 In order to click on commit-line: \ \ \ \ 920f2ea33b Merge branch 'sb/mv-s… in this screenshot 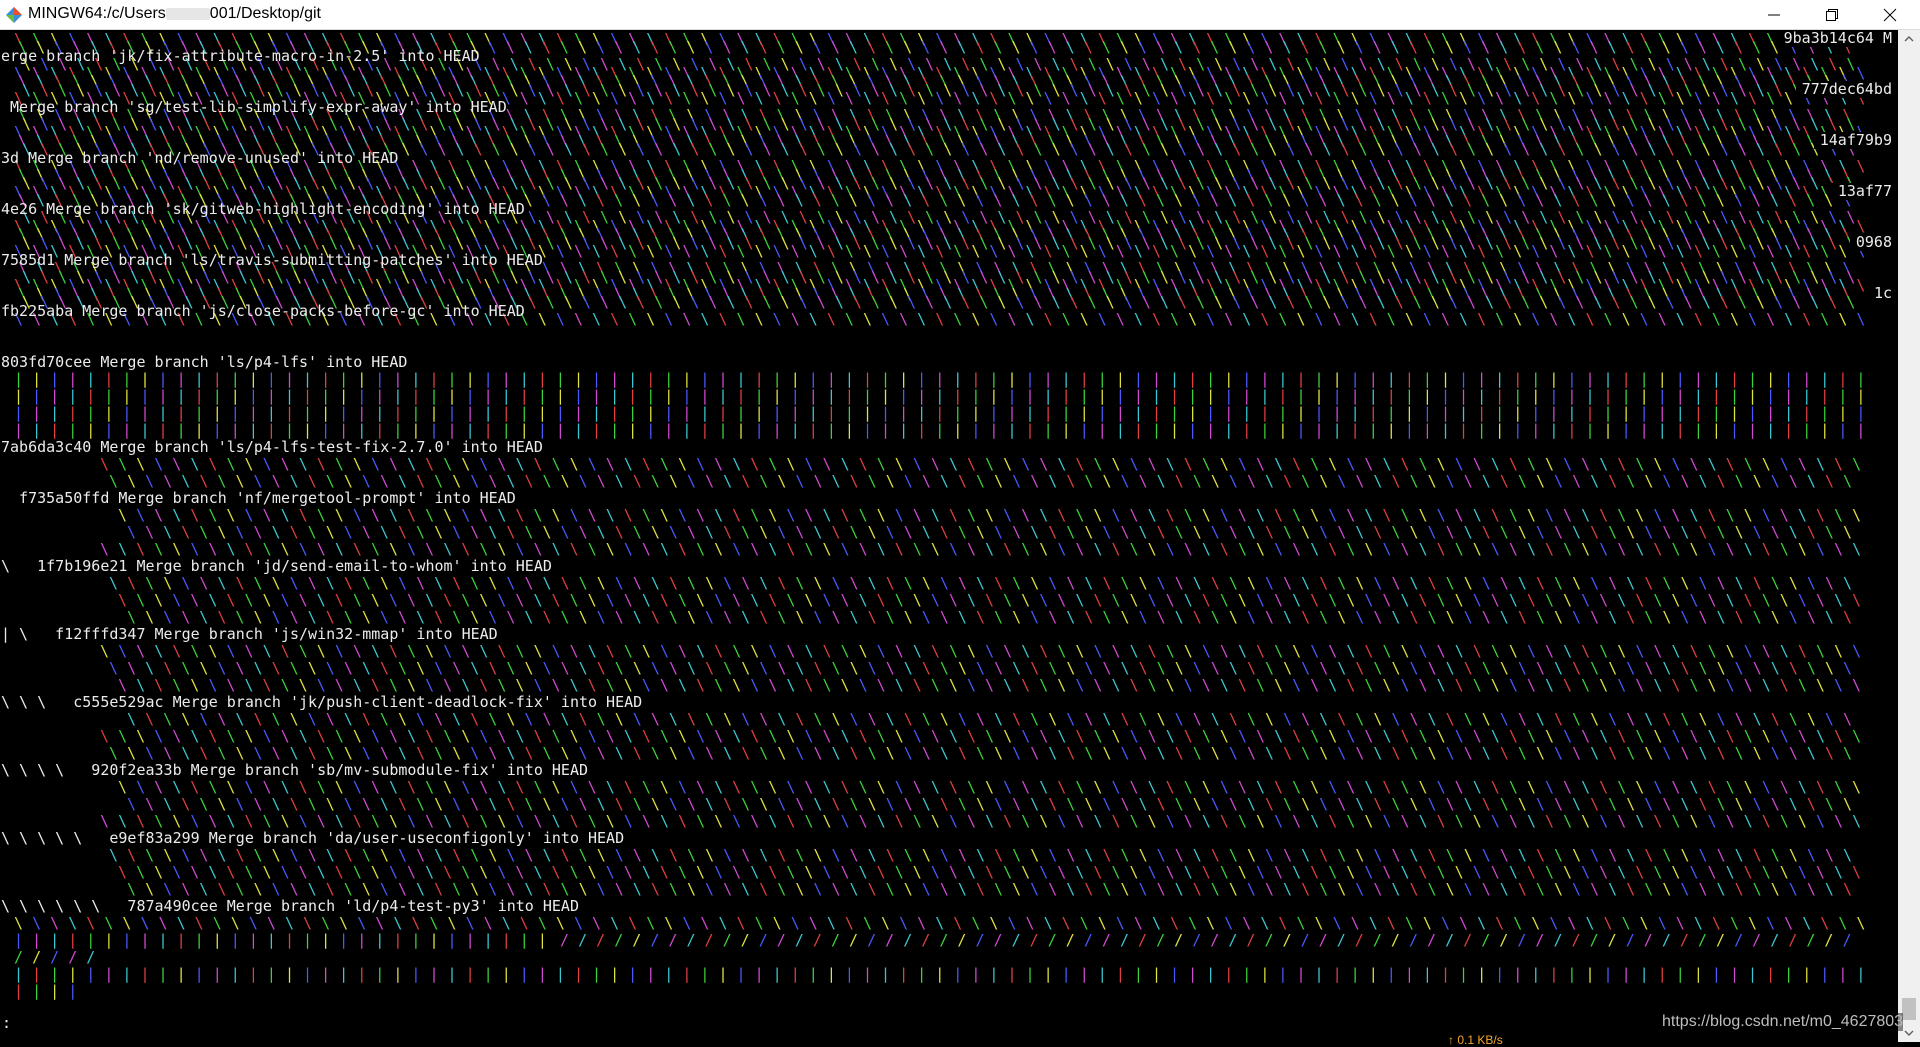, I will do `click(294, 770)`.